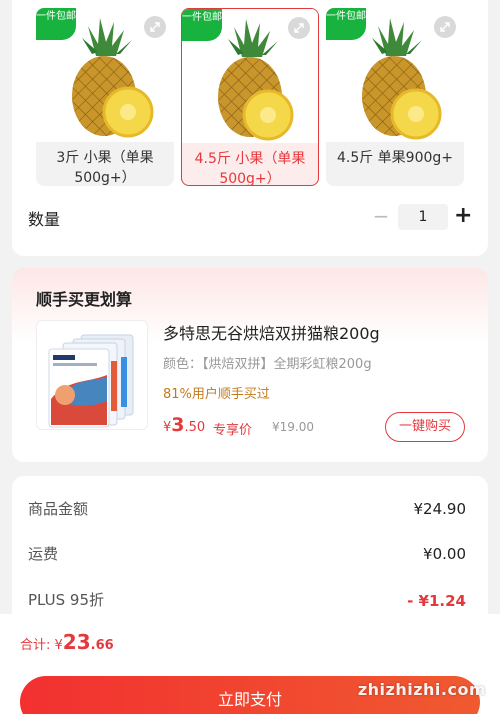 The width and height of the screenshot is (500, 714). What do you see at coordinates (178, 425) in the screenshot?
I see `addon-price-integer: 3` at bounding box center [178, 425].